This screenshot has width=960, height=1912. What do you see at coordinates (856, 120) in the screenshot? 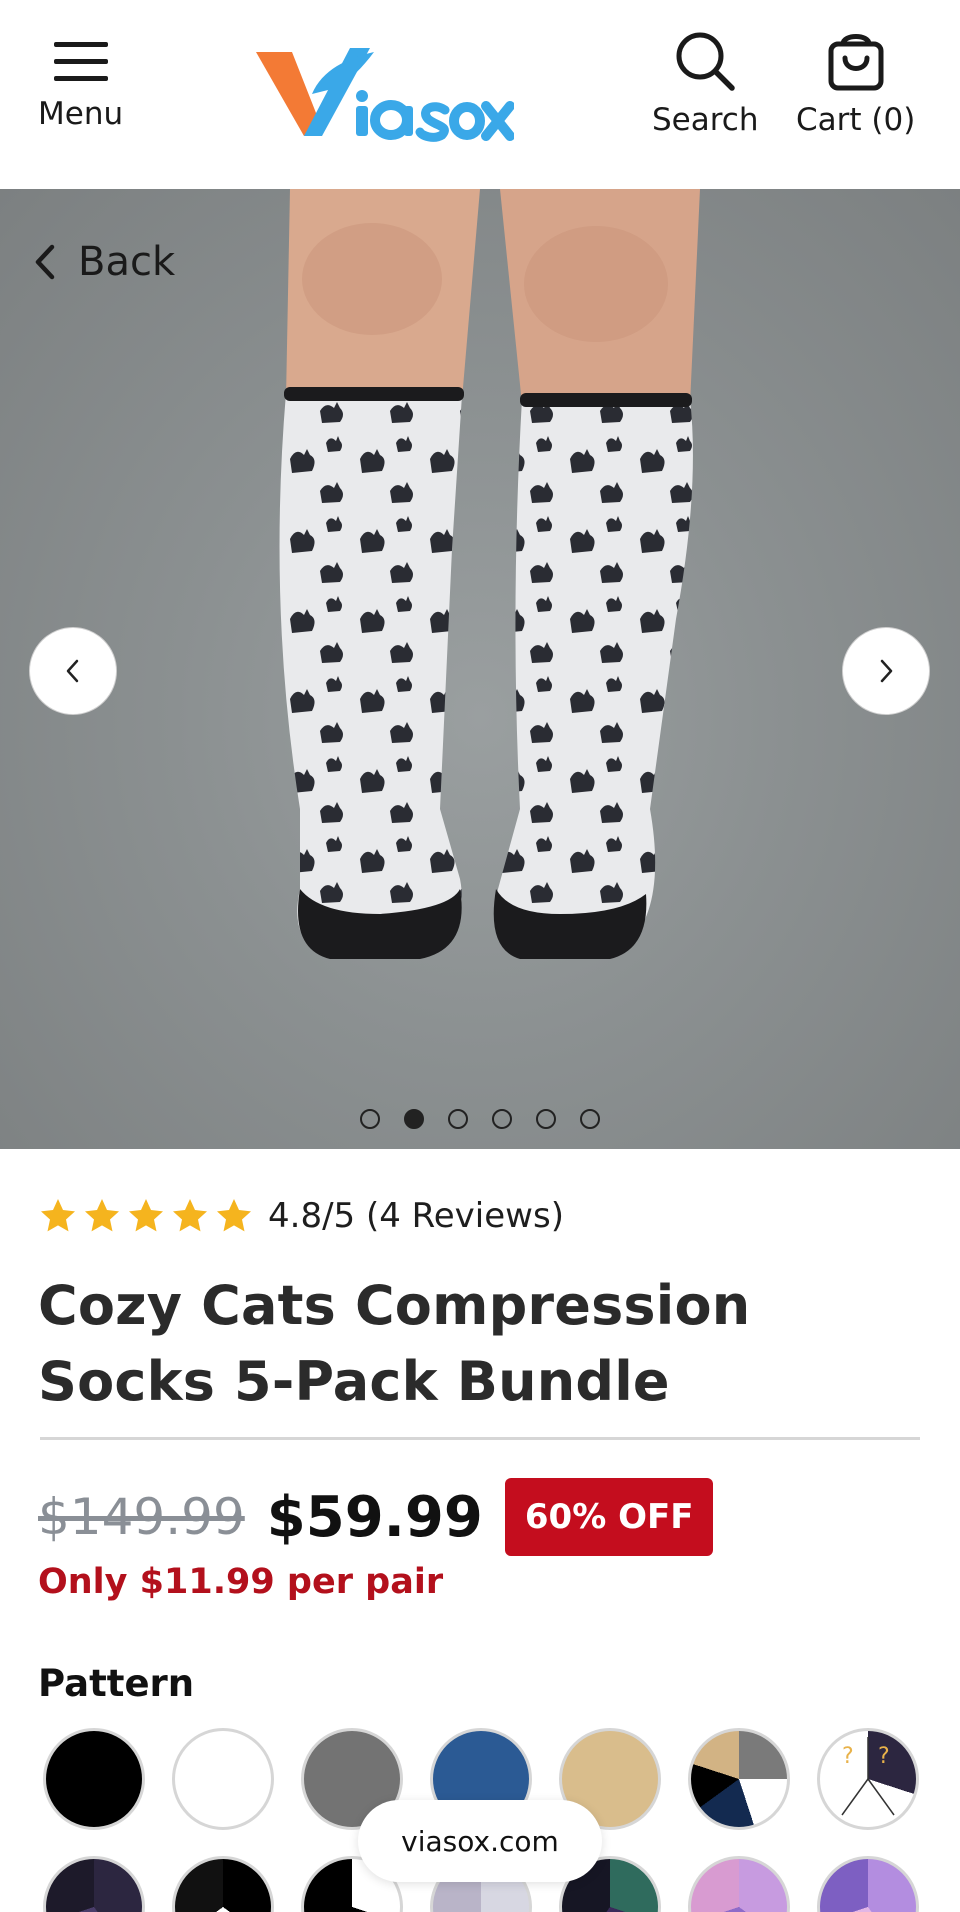
I see `cart-label: Cart (0)` at bounding box center [856, 120].